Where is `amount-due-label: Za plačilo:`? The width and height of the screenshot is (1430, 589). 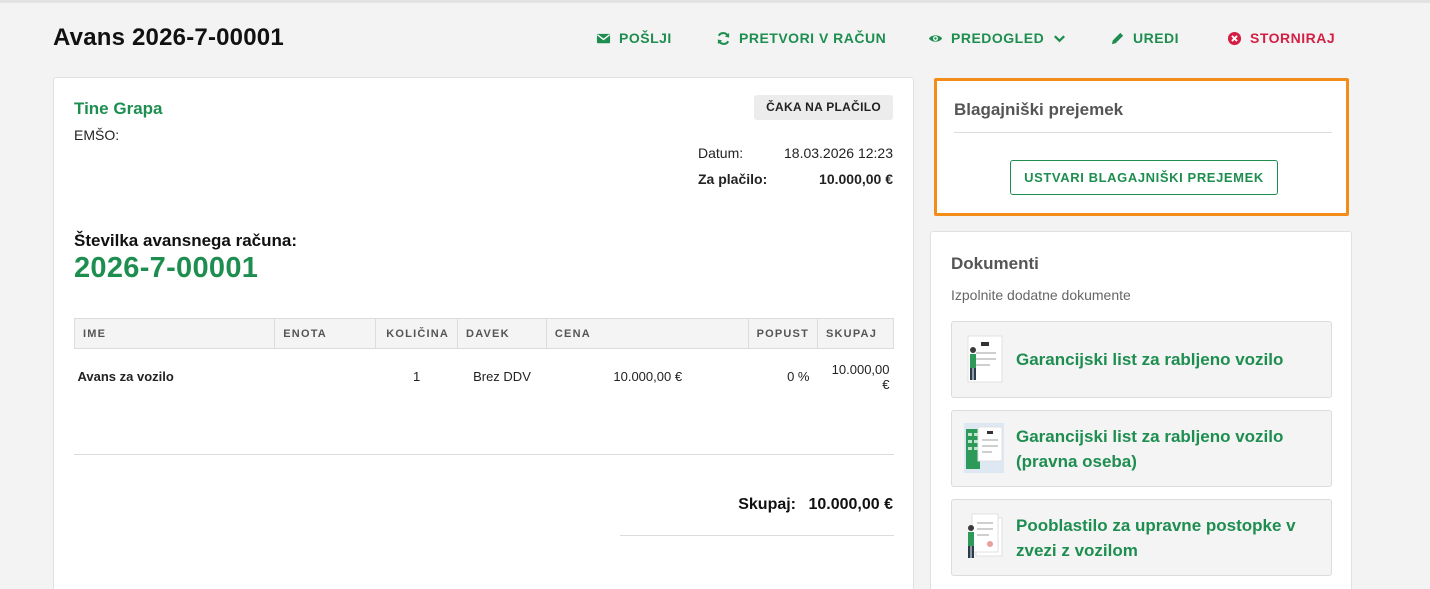 amount-due-label: Za plačilo: is located at coordinates (733, 179).